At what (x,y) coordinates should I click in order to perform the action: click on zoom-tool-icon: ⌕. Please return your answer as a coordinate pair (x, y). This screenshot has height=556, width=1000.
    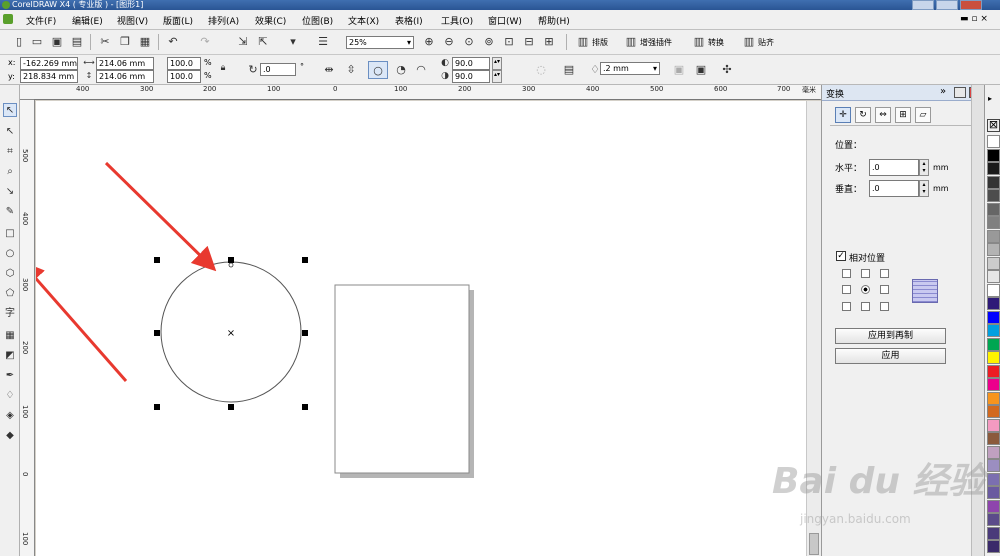
    Looking at the image, I should click on (10, 172).